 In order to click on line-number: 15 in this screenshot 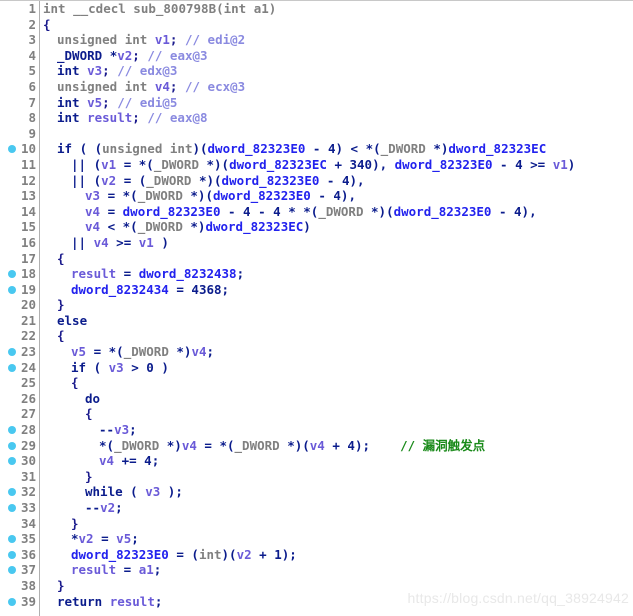, I will do `click(19, 227)`.